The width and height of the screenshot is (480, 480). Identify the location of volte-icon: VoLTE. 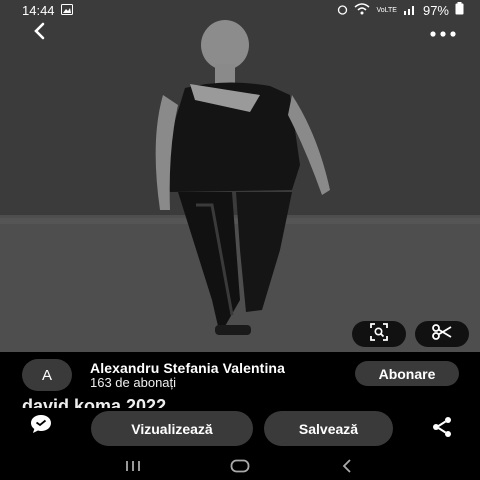
(386, 10).